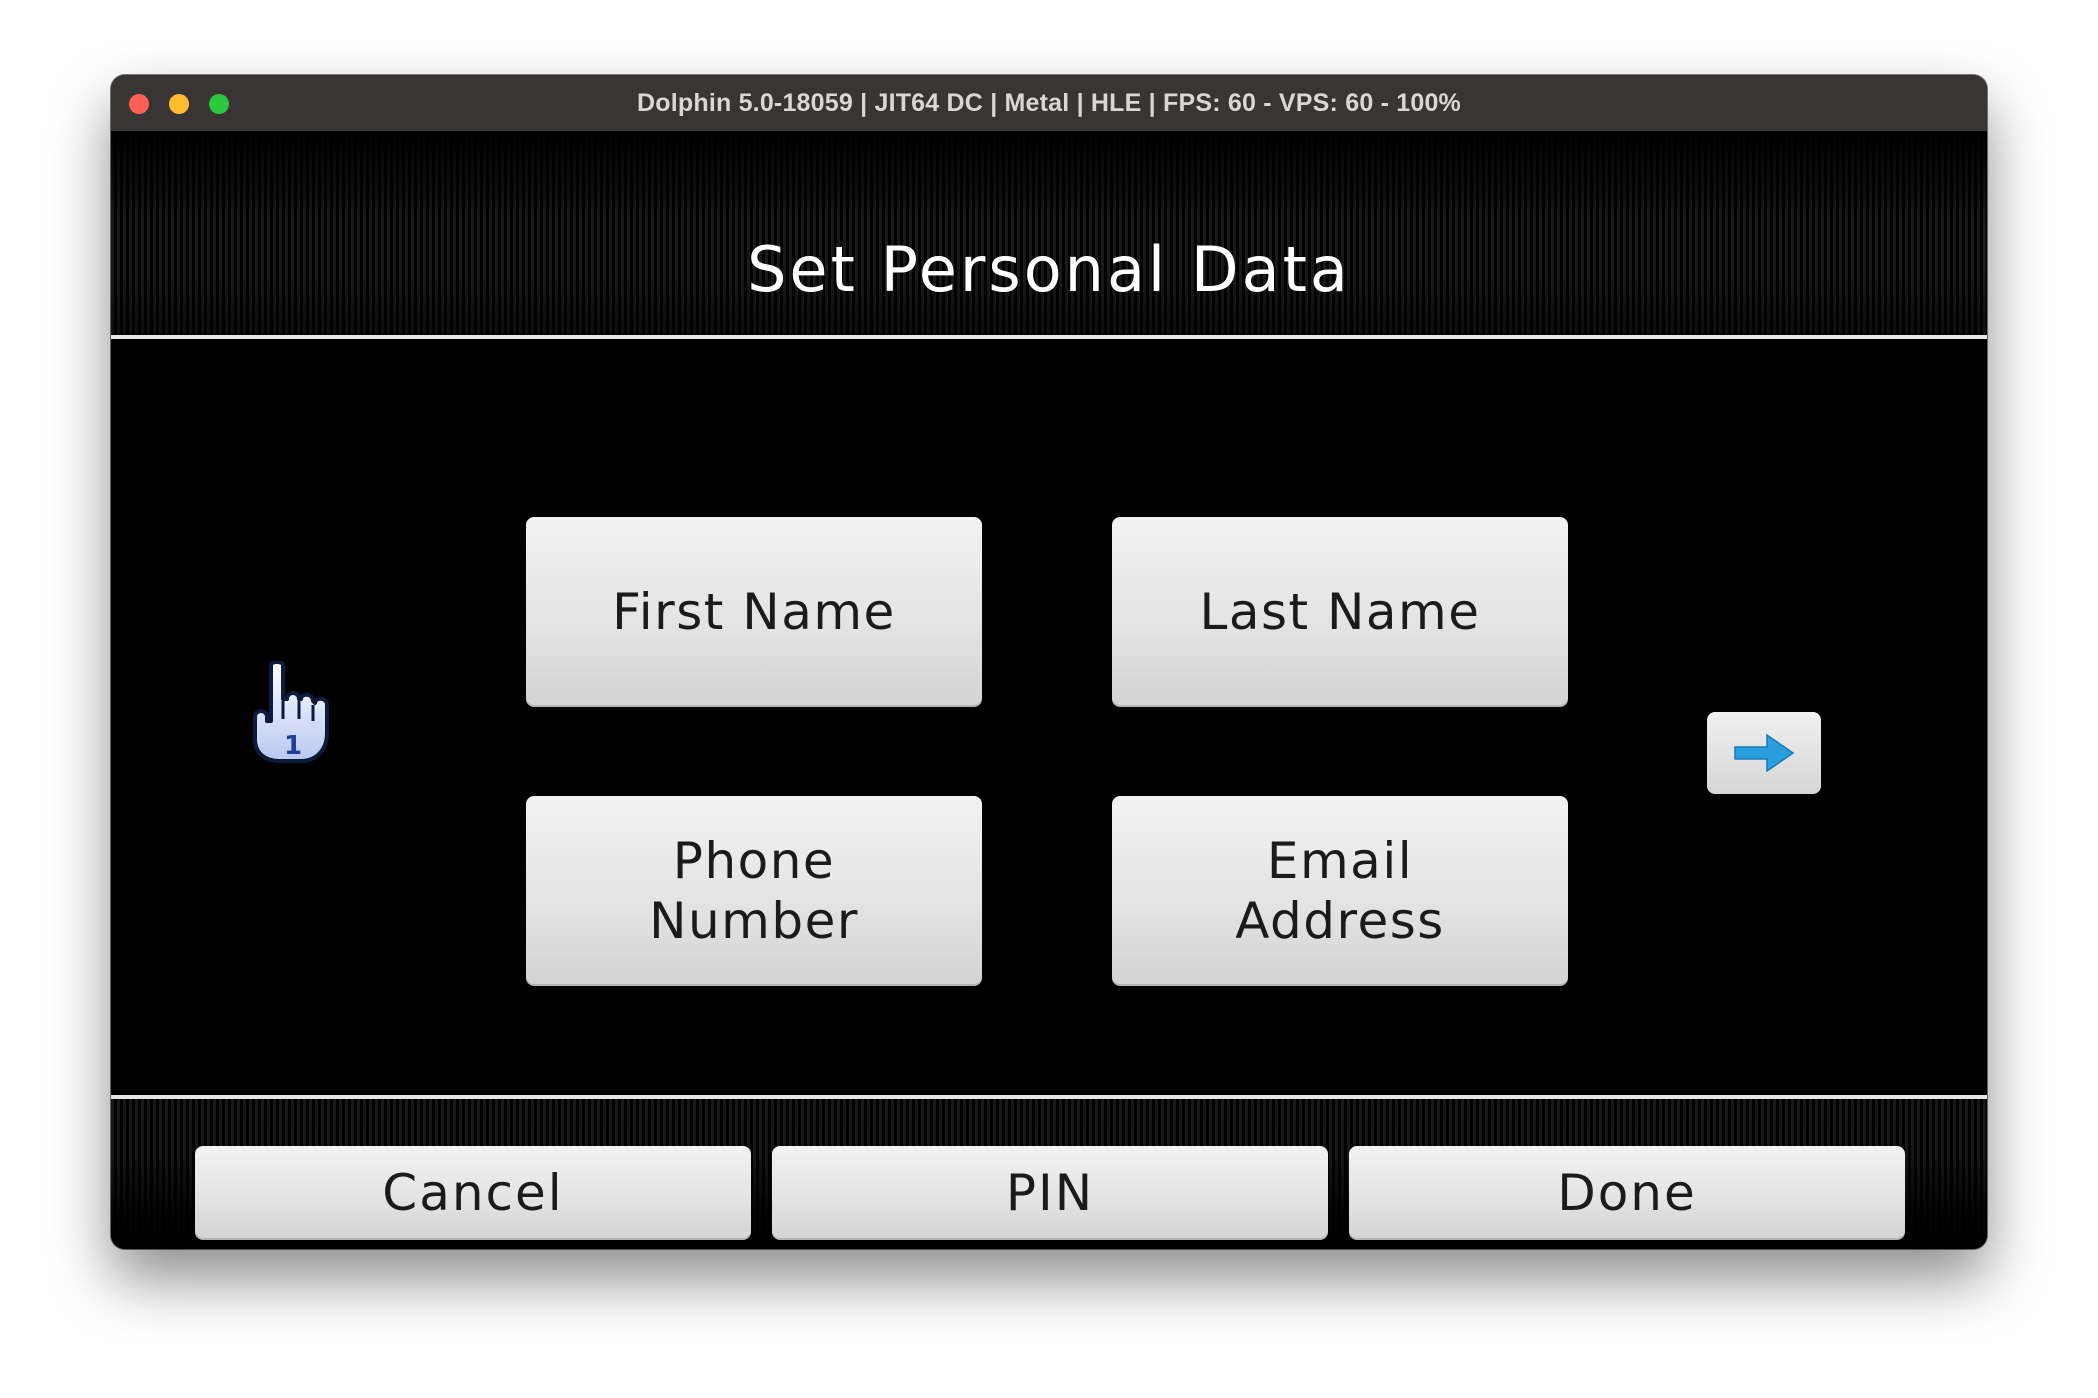  I want to click on next-page-button, so click(1764, 753).